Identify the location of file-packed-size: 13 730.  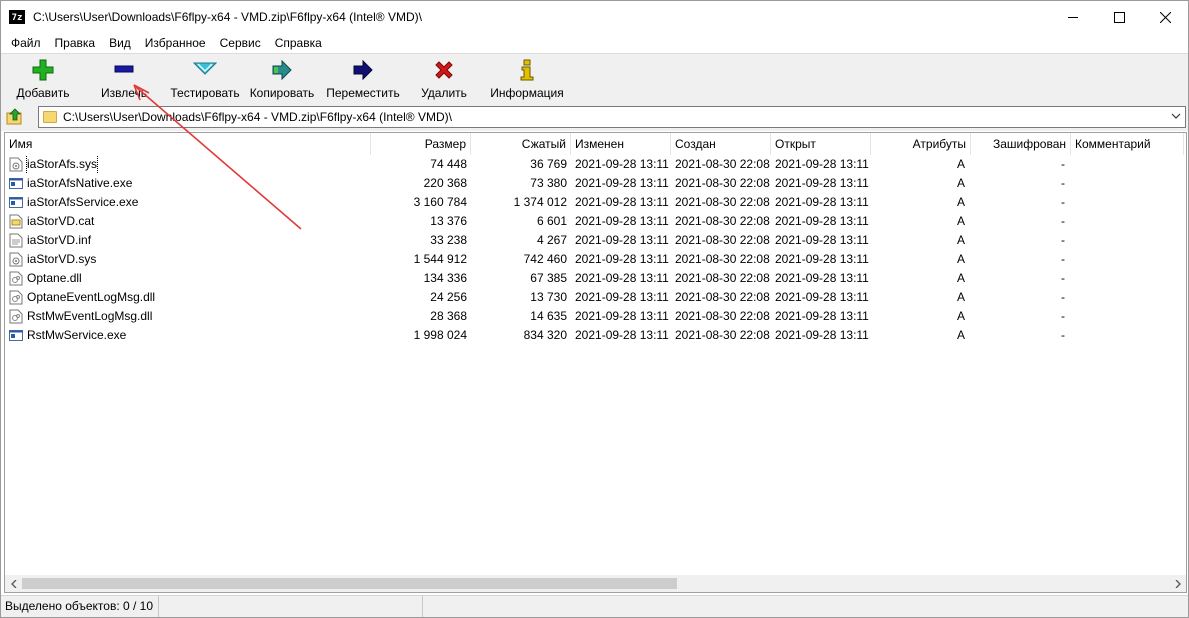
(548, 297).